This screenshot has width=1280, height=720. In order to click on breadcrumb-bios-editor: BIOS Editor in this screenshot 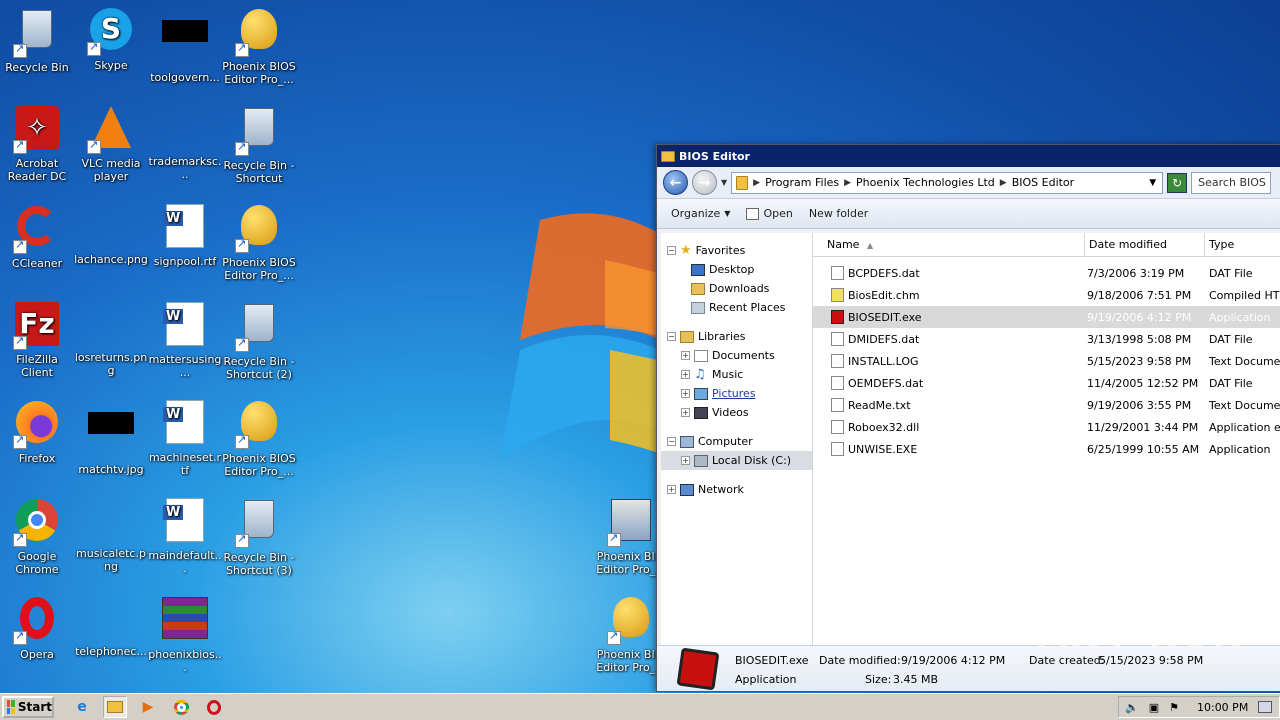, I will do `click(1043, 182)`.